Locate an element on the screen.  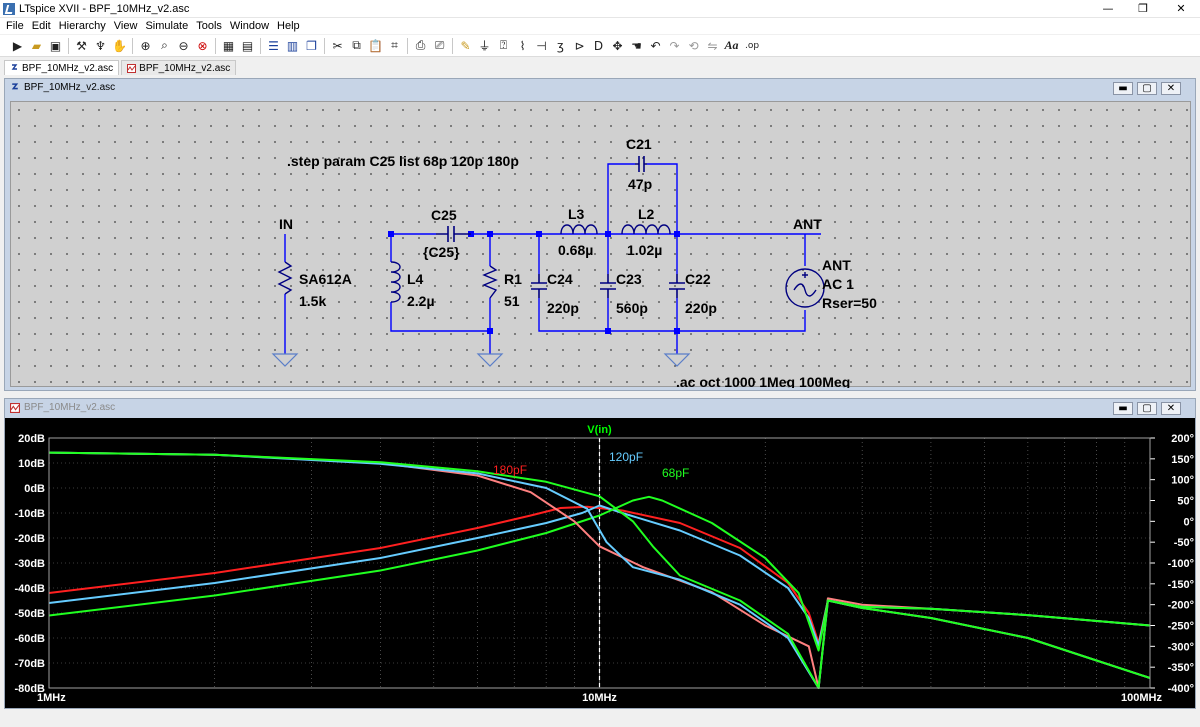
r1-name: R1 is located at coordinates (513, 279).